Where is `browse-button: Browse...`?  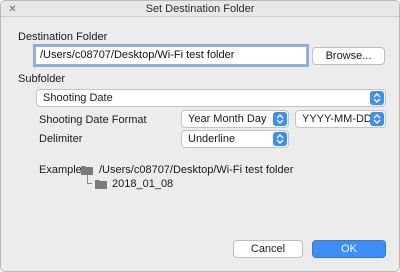 browse-button: Browse... is located at coordinates (348, 56).